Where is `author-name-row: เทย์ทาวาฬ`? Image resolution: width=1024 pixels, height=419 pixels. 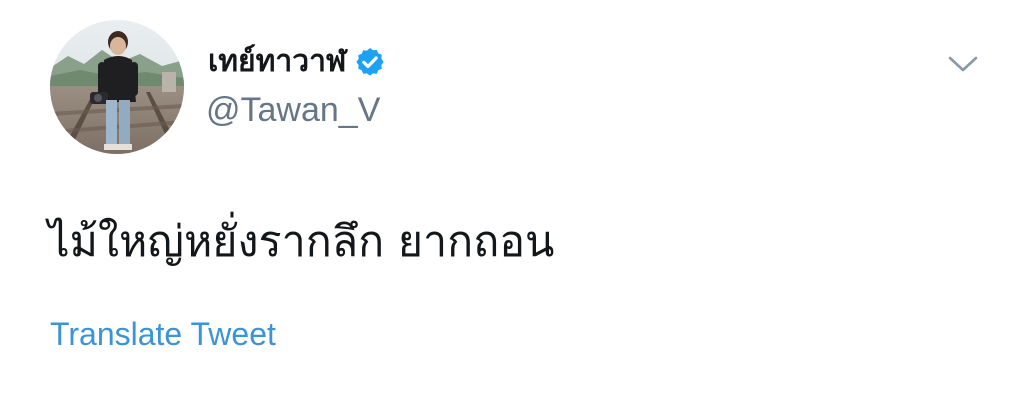
author-name-row: เทย์ทาวาฬ is located at coordinates (297, 62).